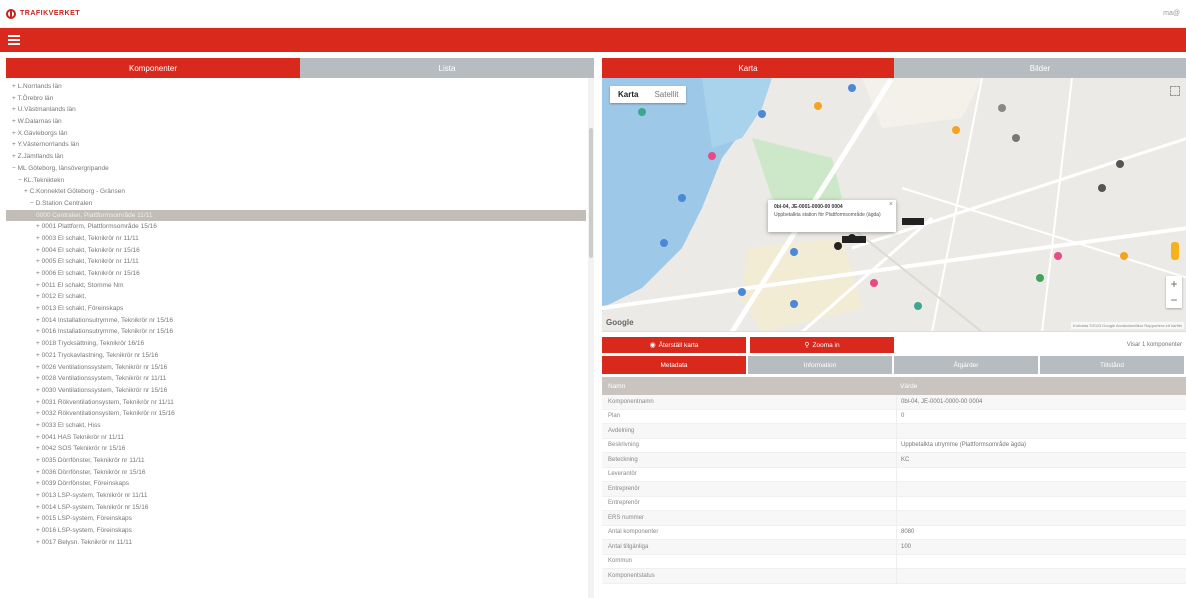 Image resolution: width=1186 pixels, height=598 pixels. Describe the element at coordinates (1175, 91) in the screenshot. I see `fullscreen-icon` at that location.